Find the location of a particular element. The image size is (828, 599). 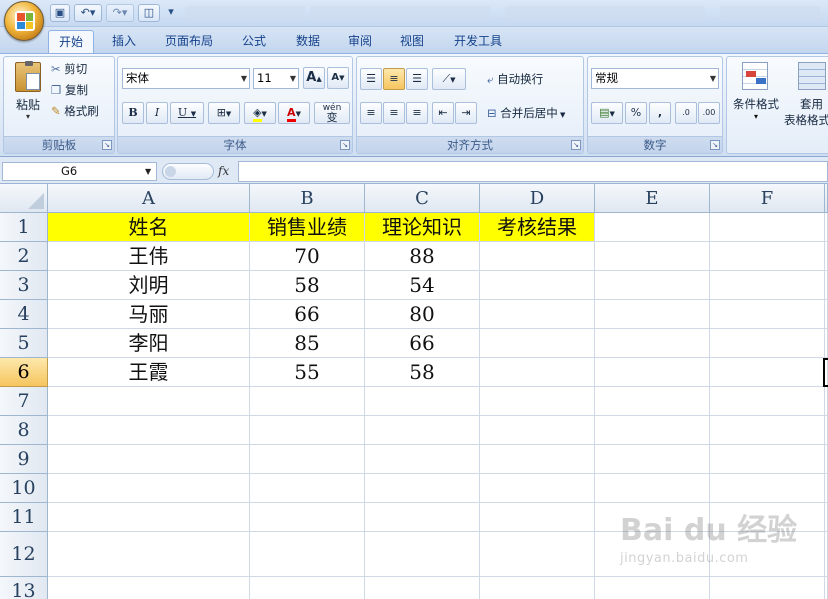

cell-a1: 姓名 is located at coordinates (149, 227).